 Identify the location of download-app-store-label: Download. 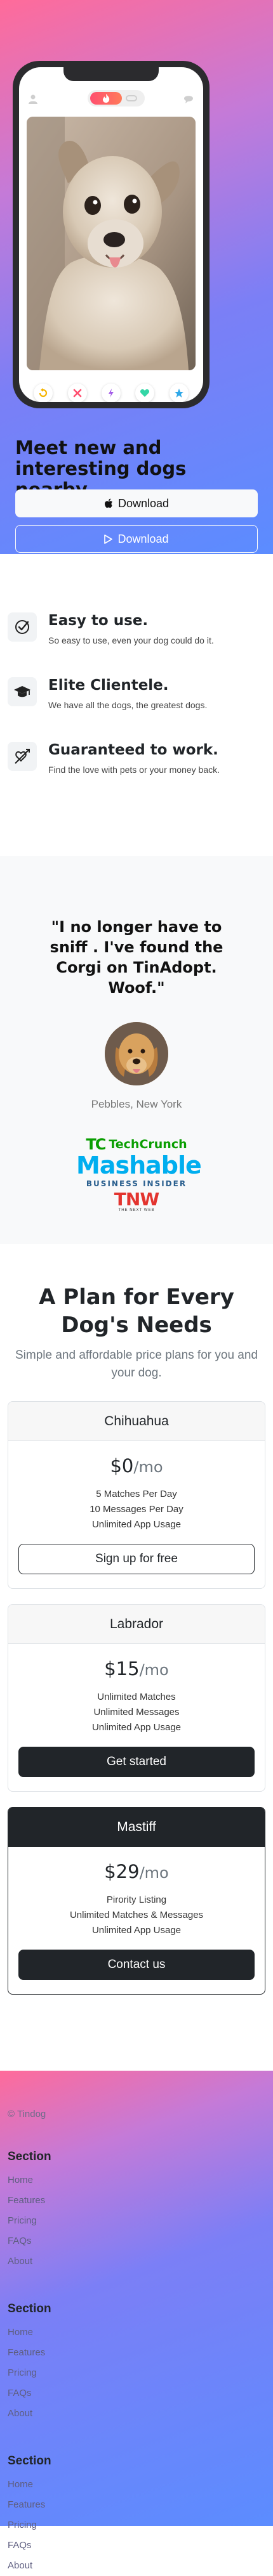
(143, 503).